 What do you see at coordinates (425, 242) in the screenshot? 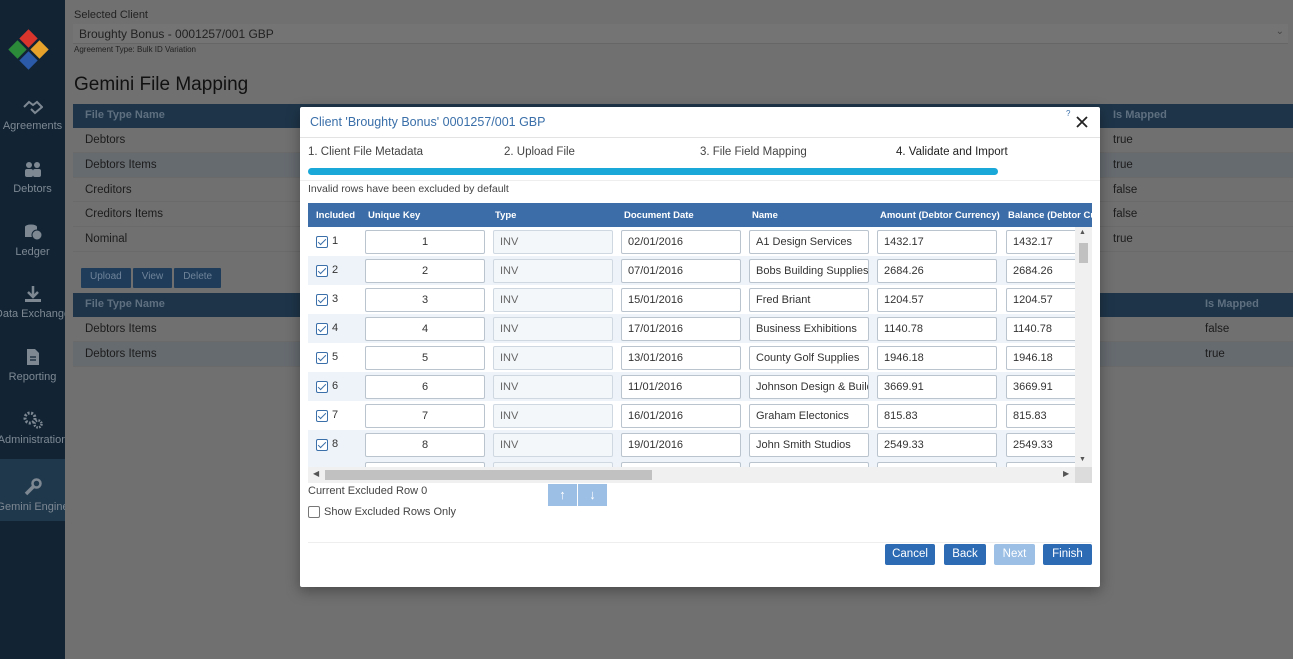
I see `unique-key-field: 1` at bounding box center [425, 242].